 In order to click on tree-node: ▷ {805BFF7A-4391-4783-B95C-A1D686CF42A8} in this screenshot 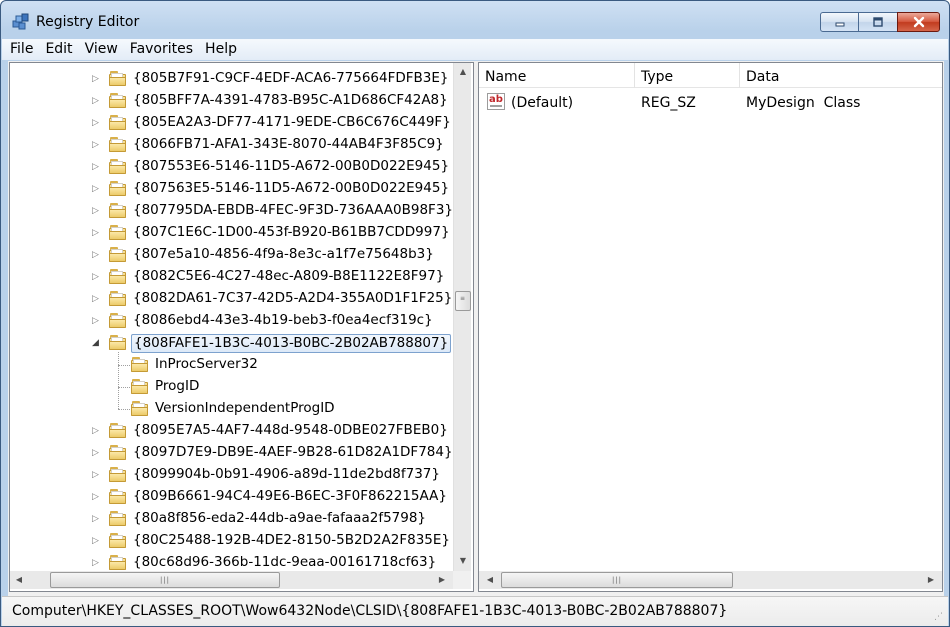, I will do `click(230, 101)`.